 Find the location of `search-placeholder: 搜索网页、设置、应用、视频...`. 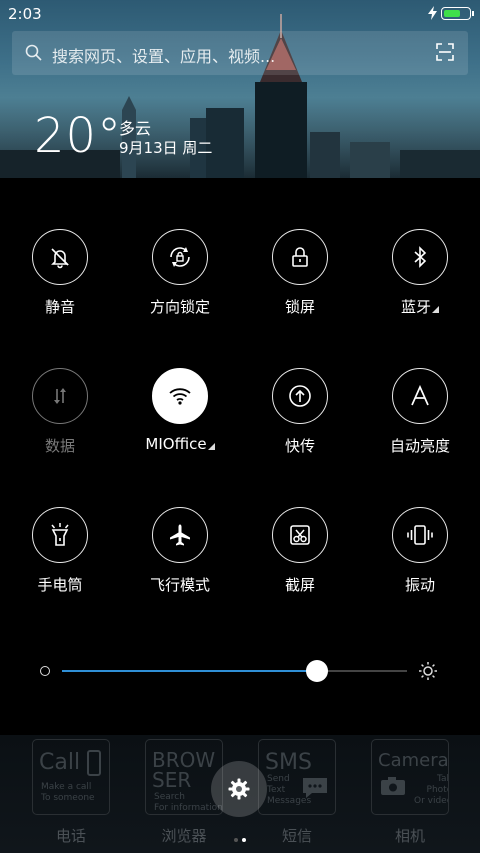

search-placeholder: 搜索网页、设置、应用、视频... is located at coordinates (164, 56).